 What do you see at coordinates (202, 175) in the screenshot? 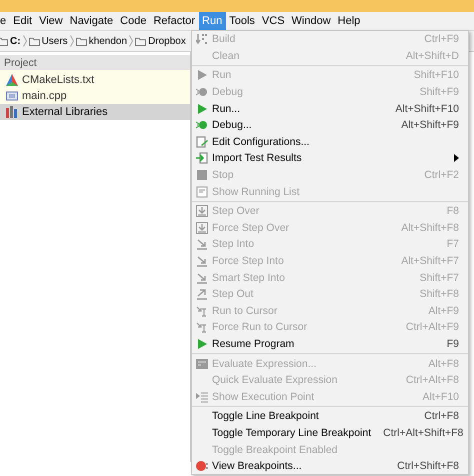
I see `stop-icon` at bounding box center [202, 175].